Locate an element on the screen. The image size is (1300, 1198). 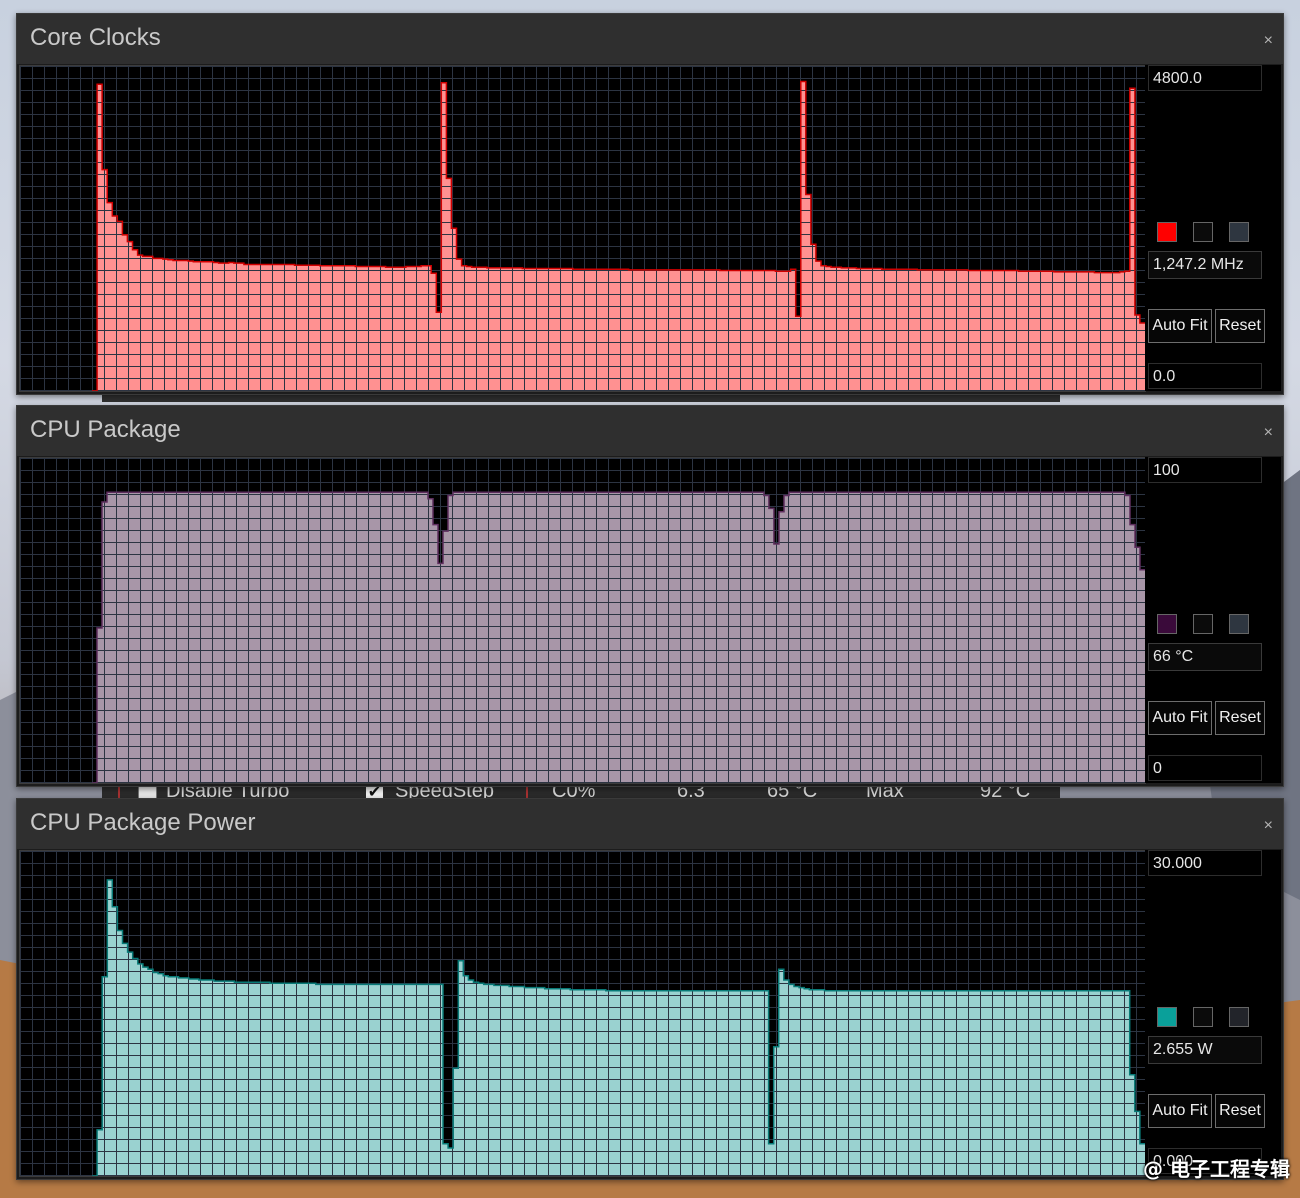
min-value-label: 0 is located at coordinates (1205, 768).